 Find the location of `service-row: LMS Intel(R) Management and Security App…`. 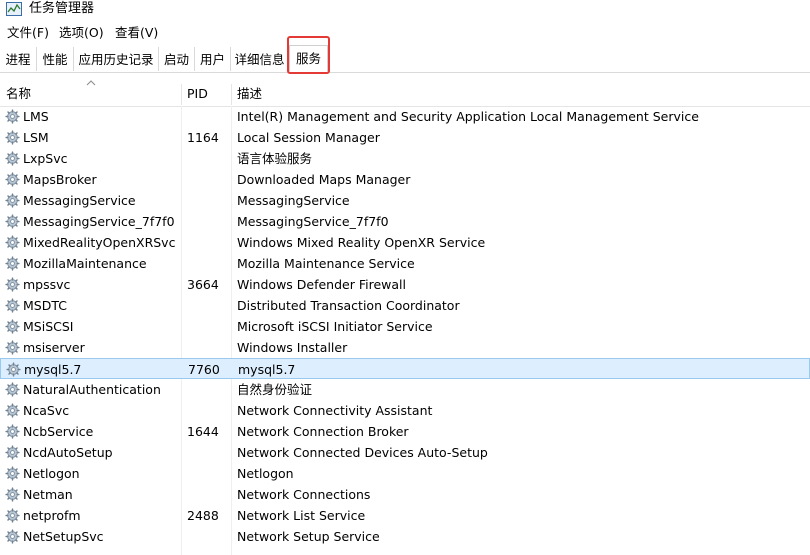

service-row: LMS Intel(R) Management and Security App… is located at coordinates (405, 116).